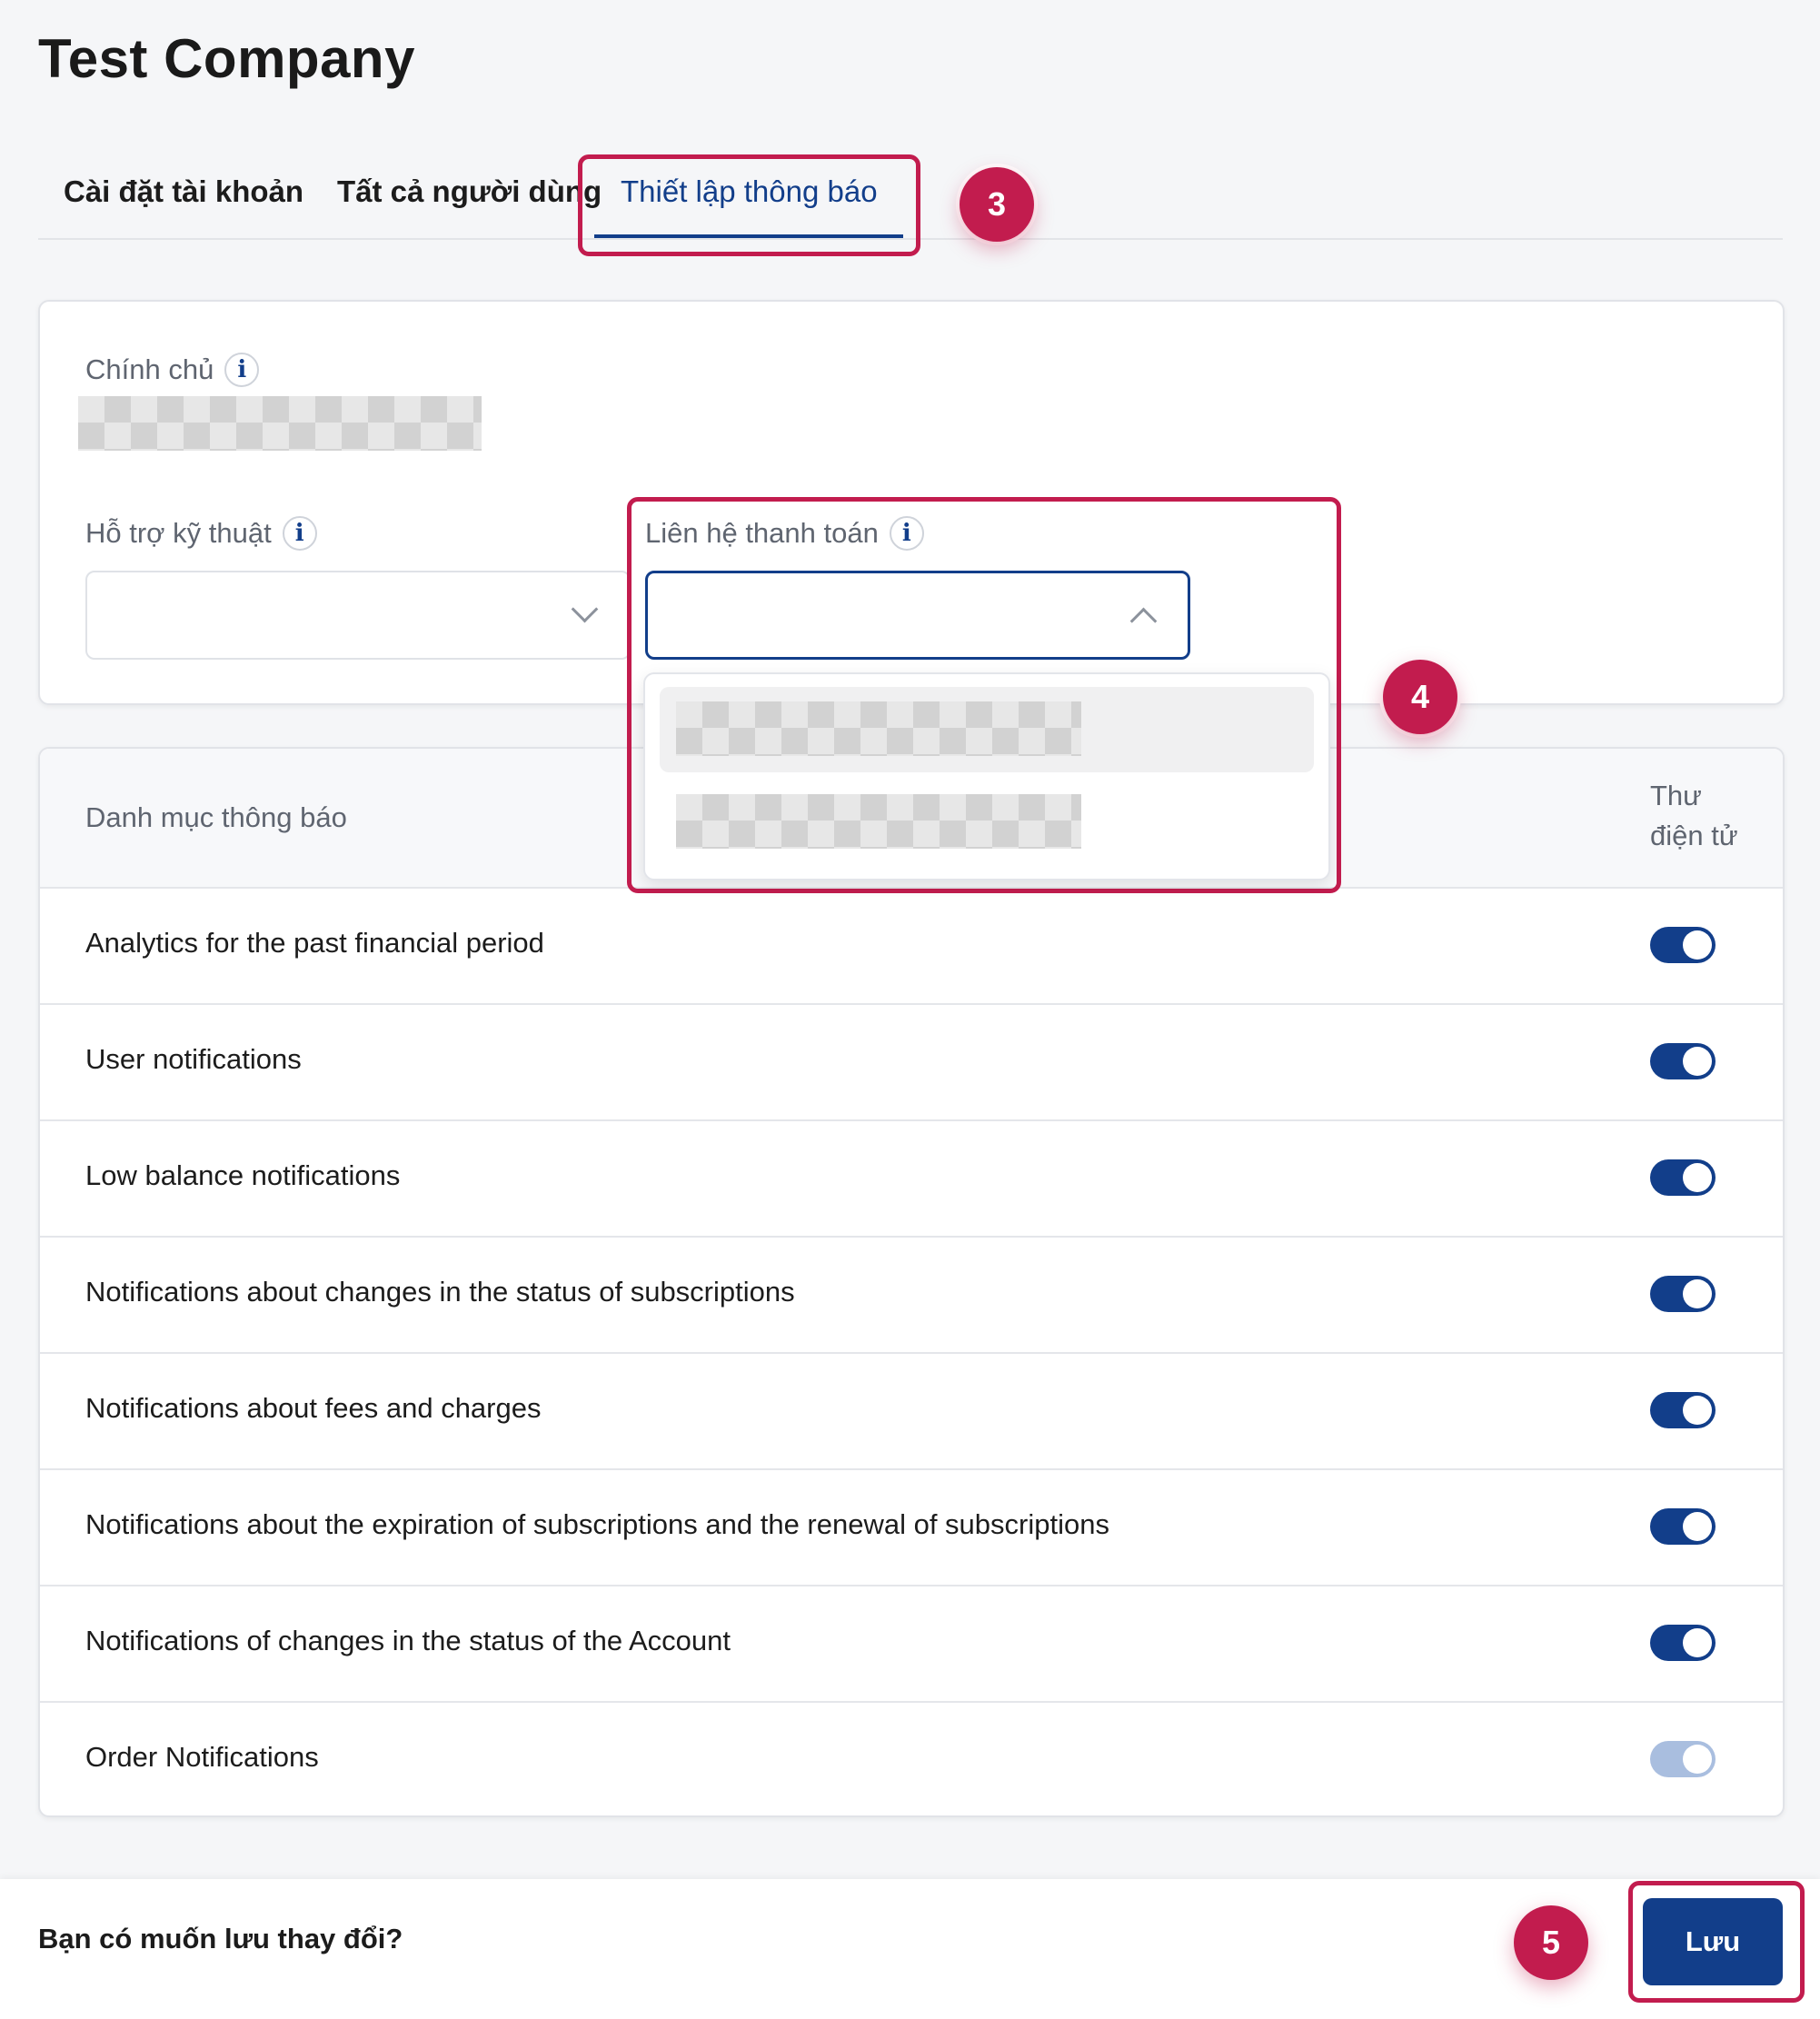 Image resolution: width=1820 pixels, height=2019 pixels. Describe the element at coordinates (221, 1939) in the screenshot. I see `save-prompt: Bạn có muốn lưu thay đổi?` at that location.